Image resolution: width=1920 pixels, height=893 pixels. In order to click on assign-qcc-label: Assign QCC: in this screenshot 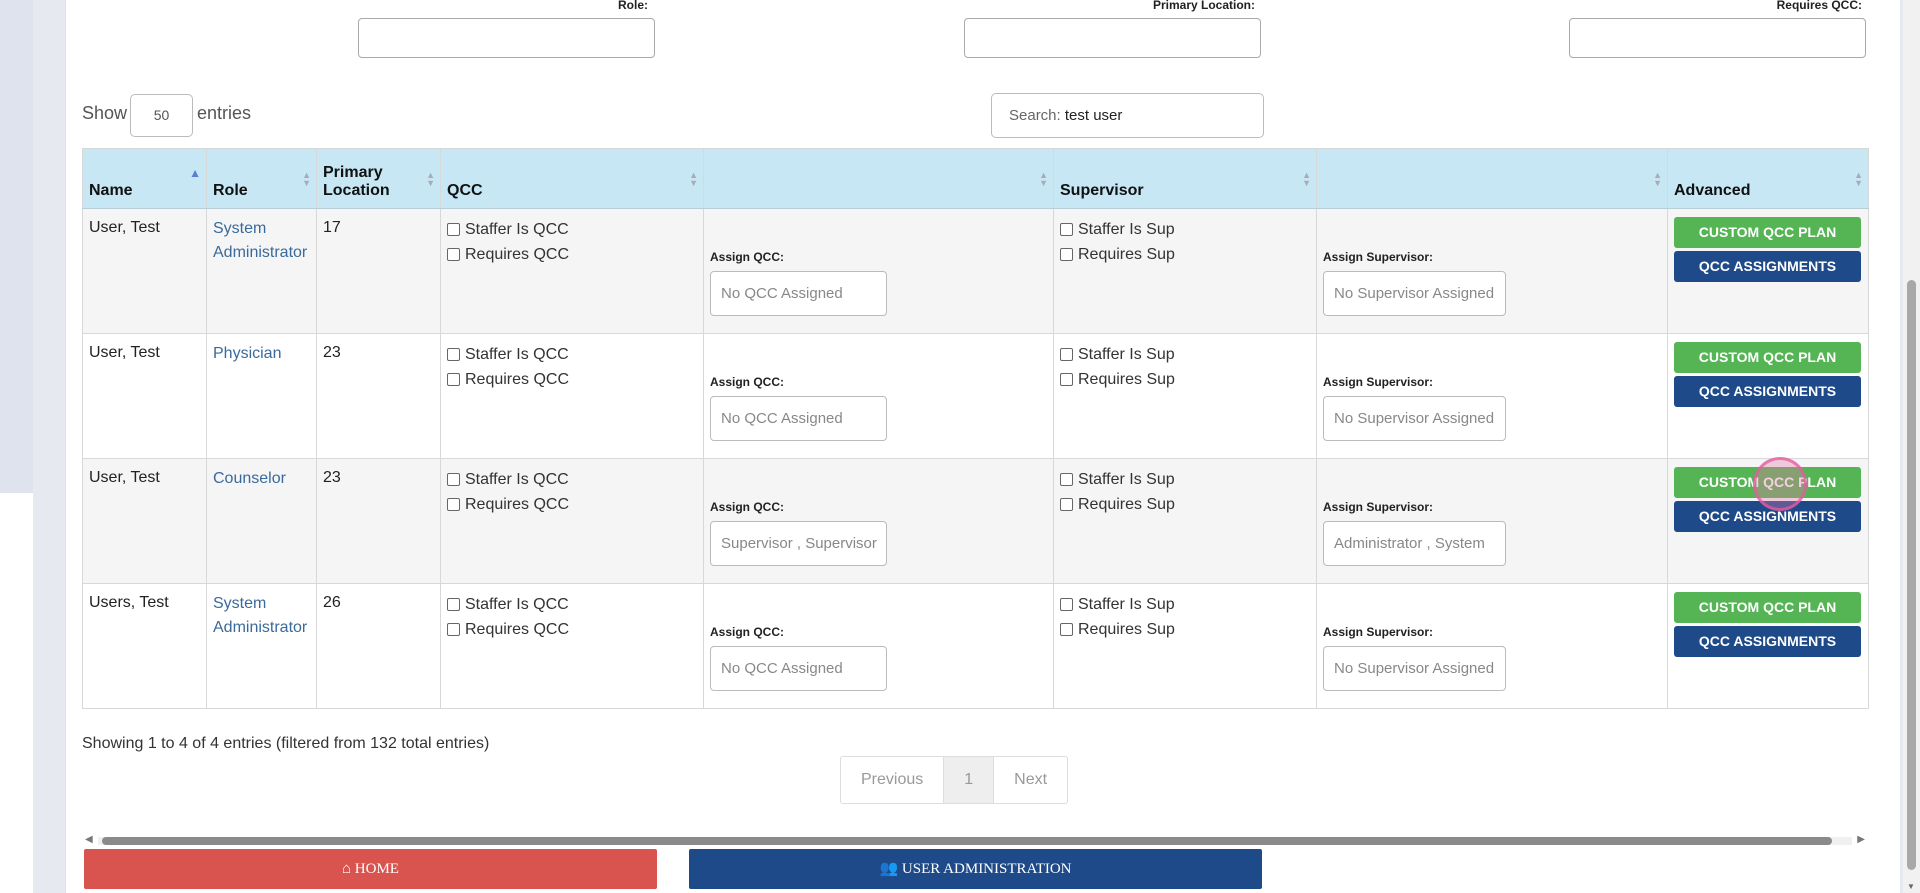, I will do `click(747, 507)`.